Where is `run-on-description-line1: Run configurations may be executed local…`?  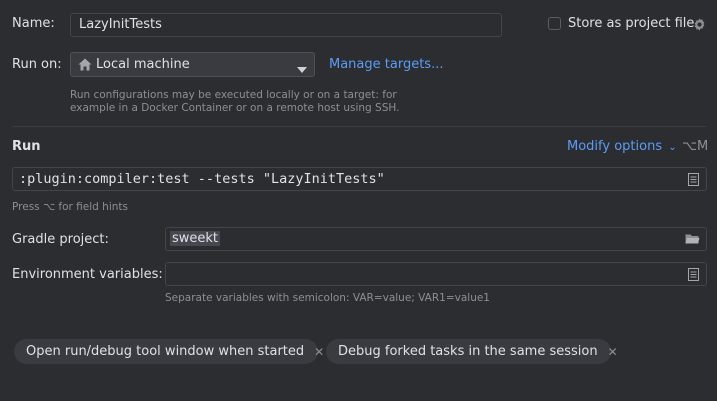 run-on-description-line1: Run configurations may be executed local… is located at coordinates (233, 95).